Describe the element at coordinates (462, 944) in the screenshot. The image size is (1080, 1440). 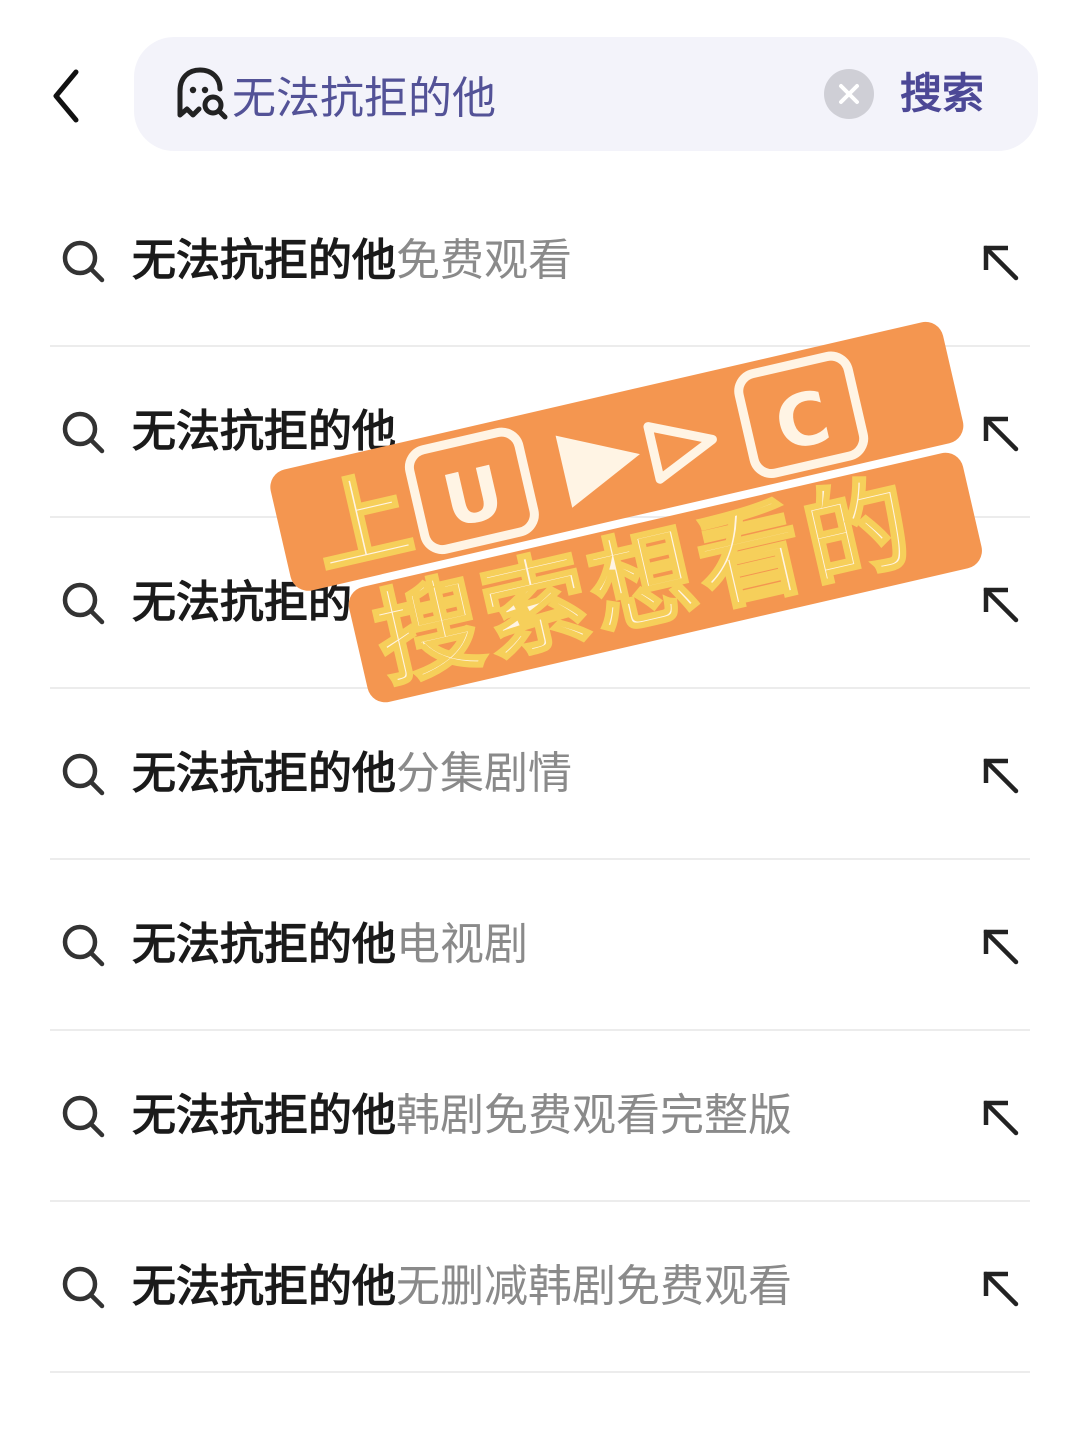
I see `suggestion-suffix: 电视剧` at that location.